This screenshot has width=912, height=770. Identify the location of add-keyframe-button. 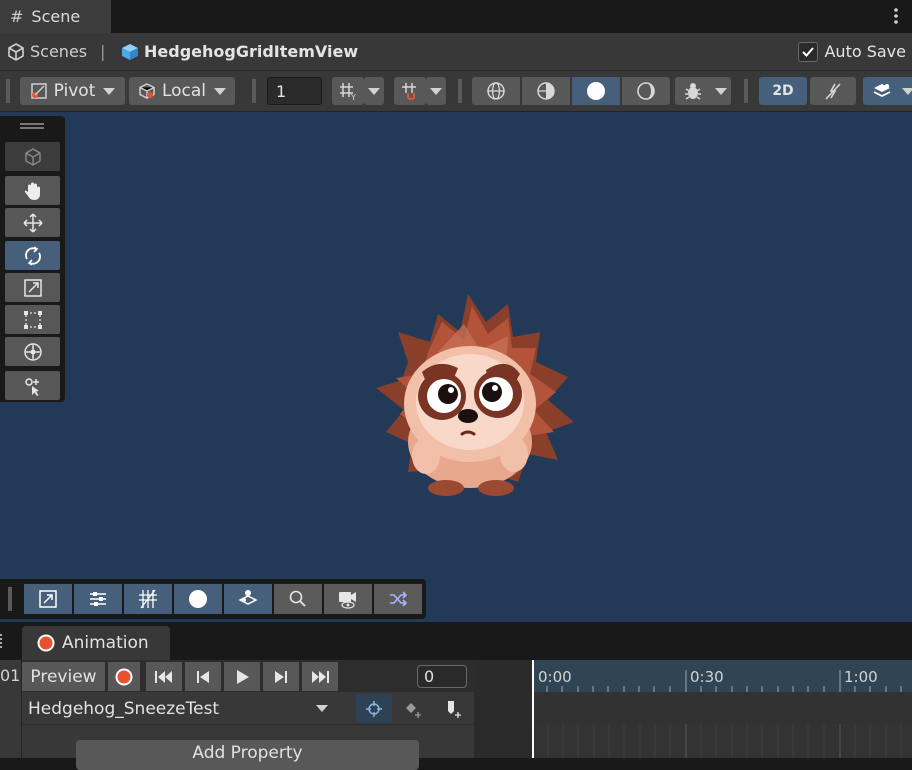
(413, 708).